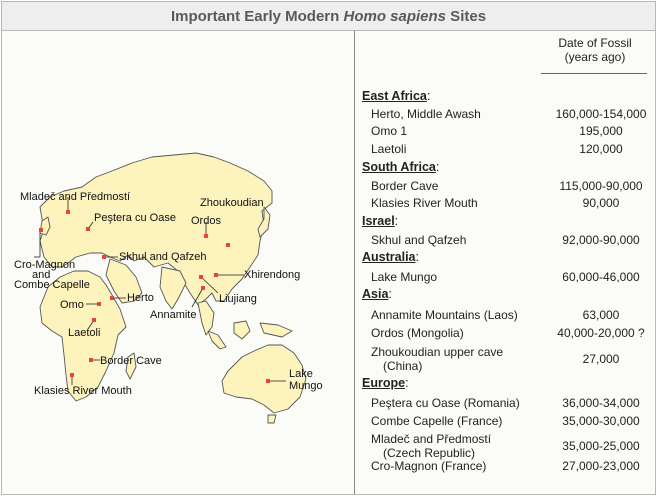 Image resolution: width=658 pixels, height=499 pixels. What do you see at coordinates (601, 359) in the screenshot?
I see `fossil-date: 27,000` at bounding box center [601, 359].